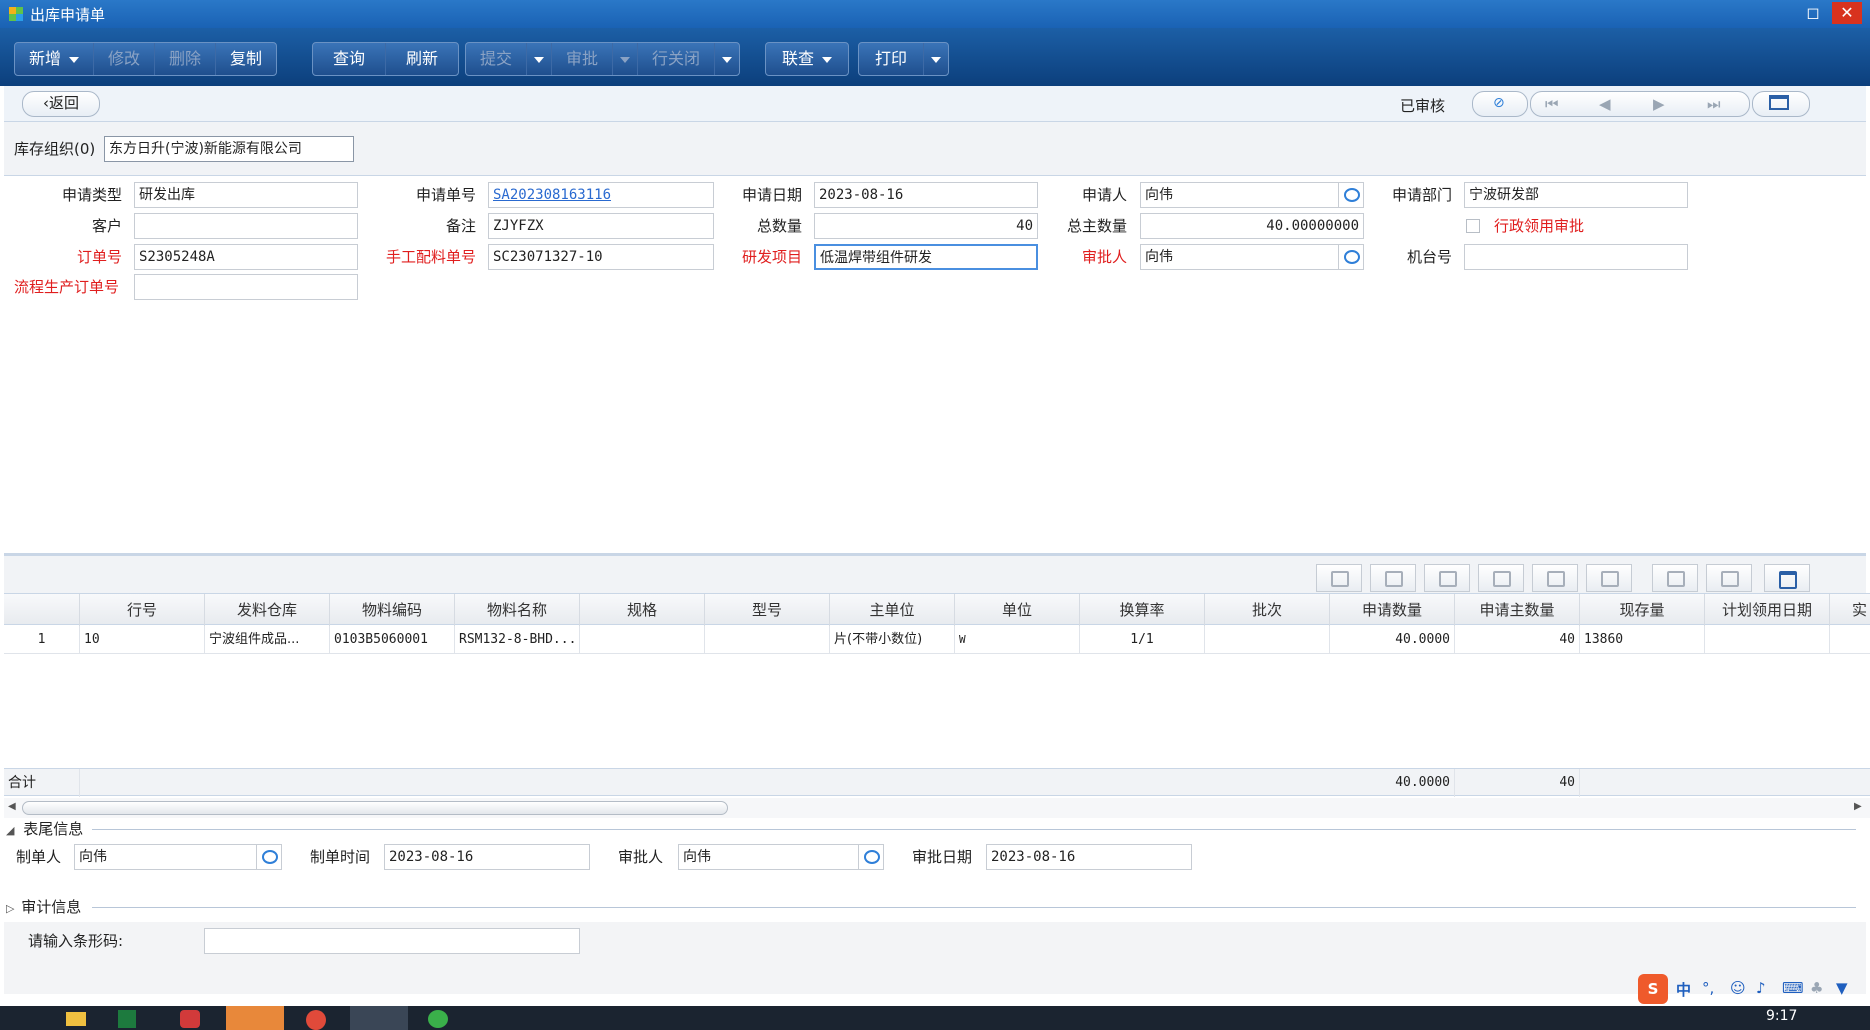  I want to click on grid-layout-icon, so click(1729, 578).